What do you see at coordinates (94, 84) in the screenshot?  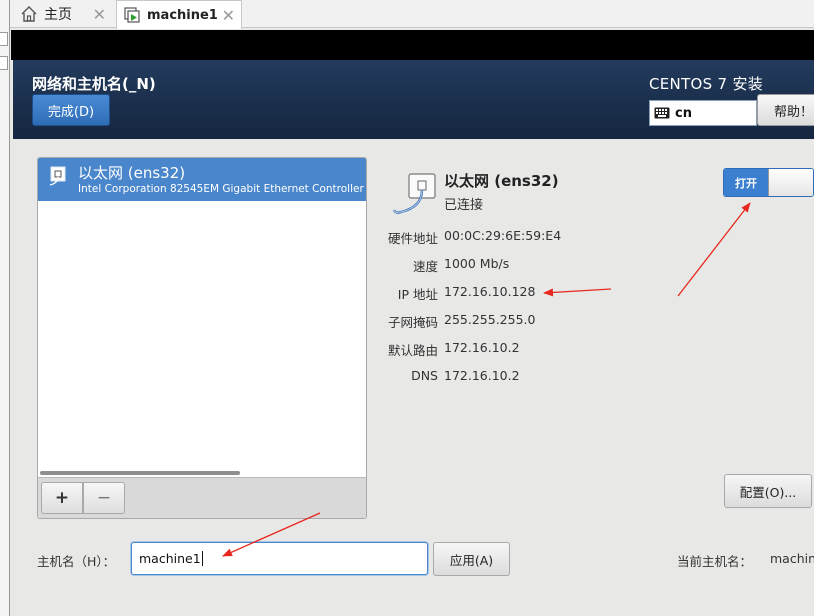 I see `page-title: 网络和主机名(_N)` at bounding box center [94, 84].